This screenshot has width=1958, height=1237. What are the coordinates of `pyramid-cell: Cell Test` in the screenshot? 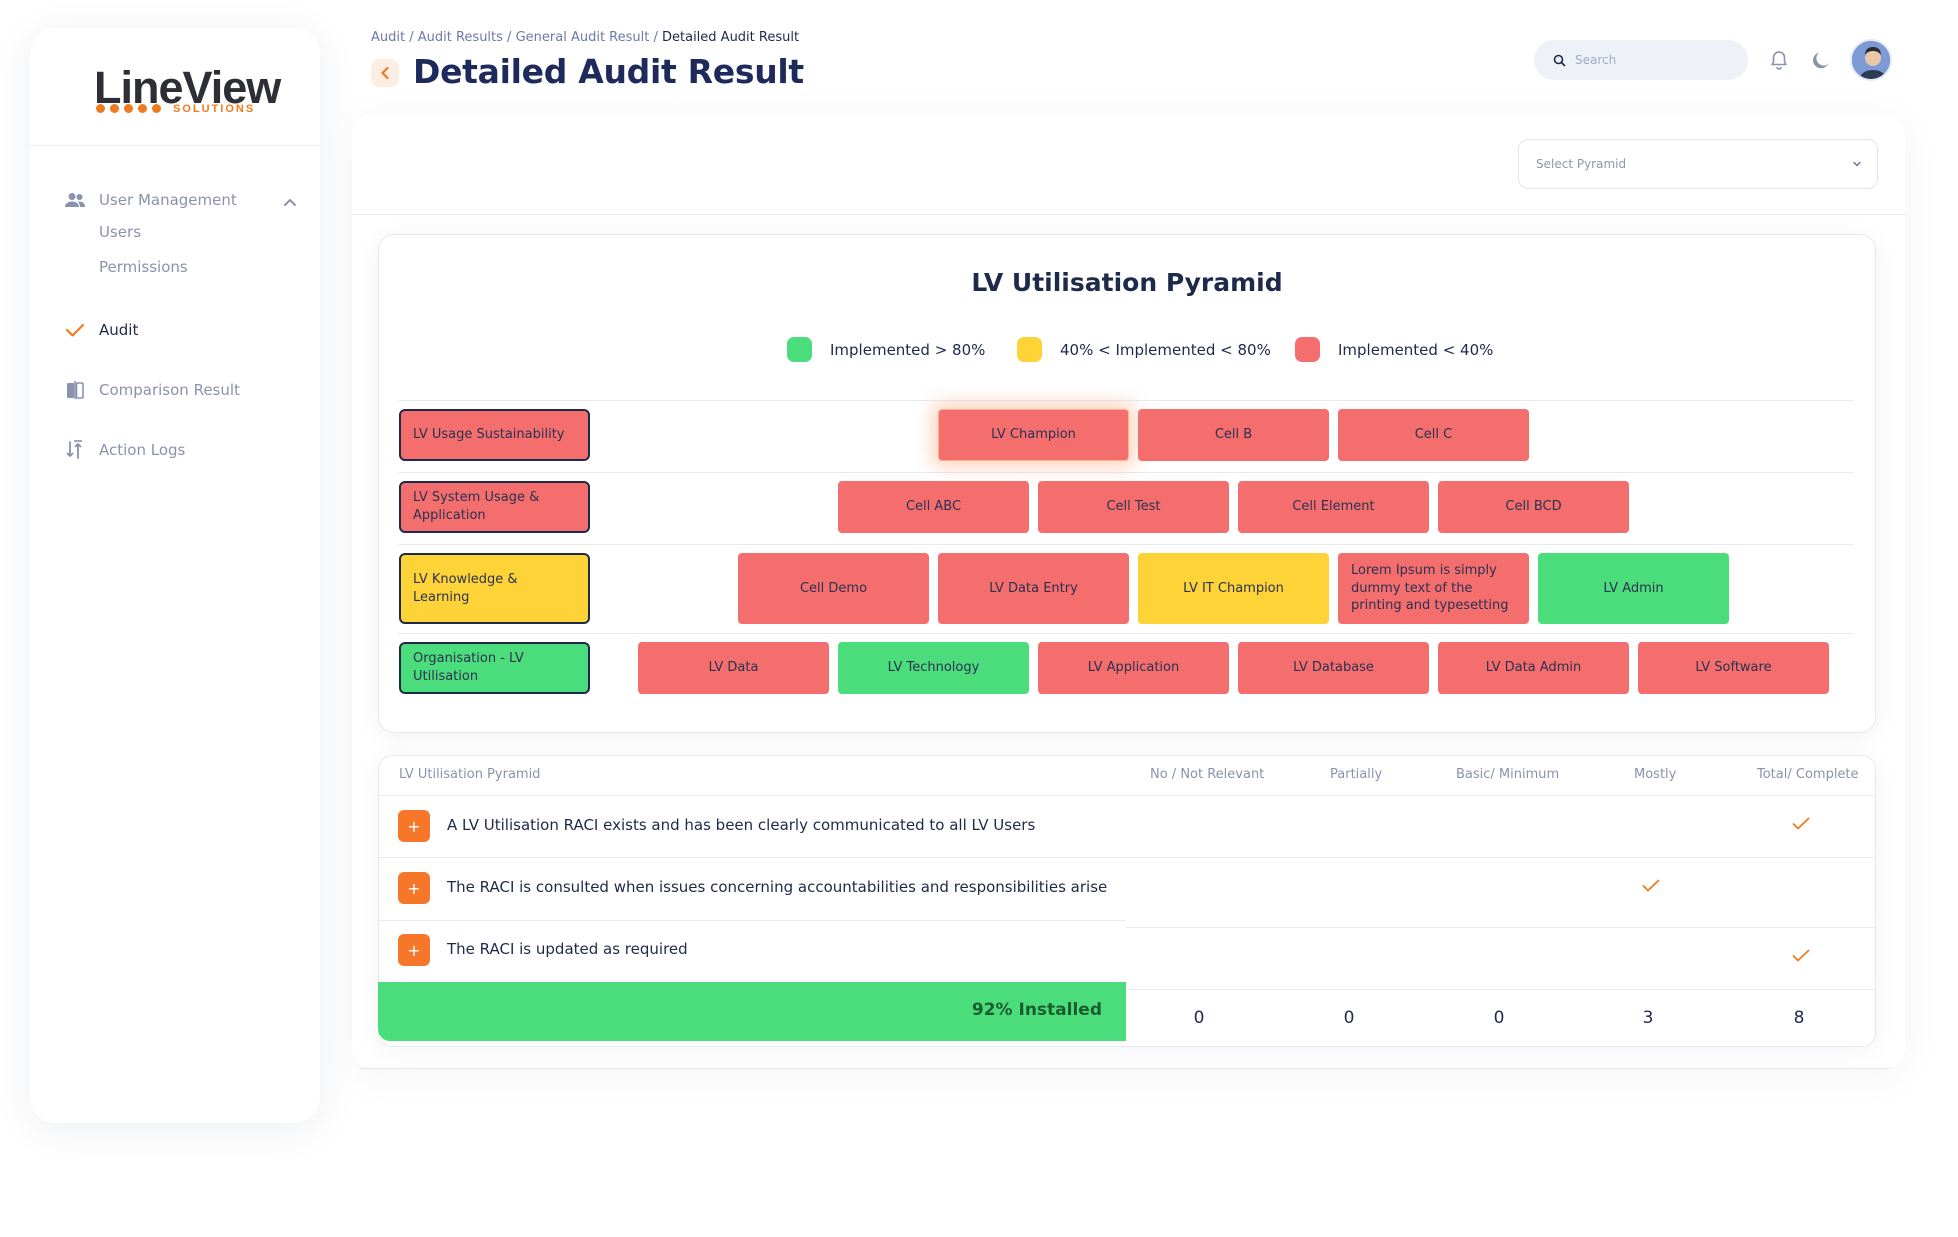 It's located at (1133, 507).